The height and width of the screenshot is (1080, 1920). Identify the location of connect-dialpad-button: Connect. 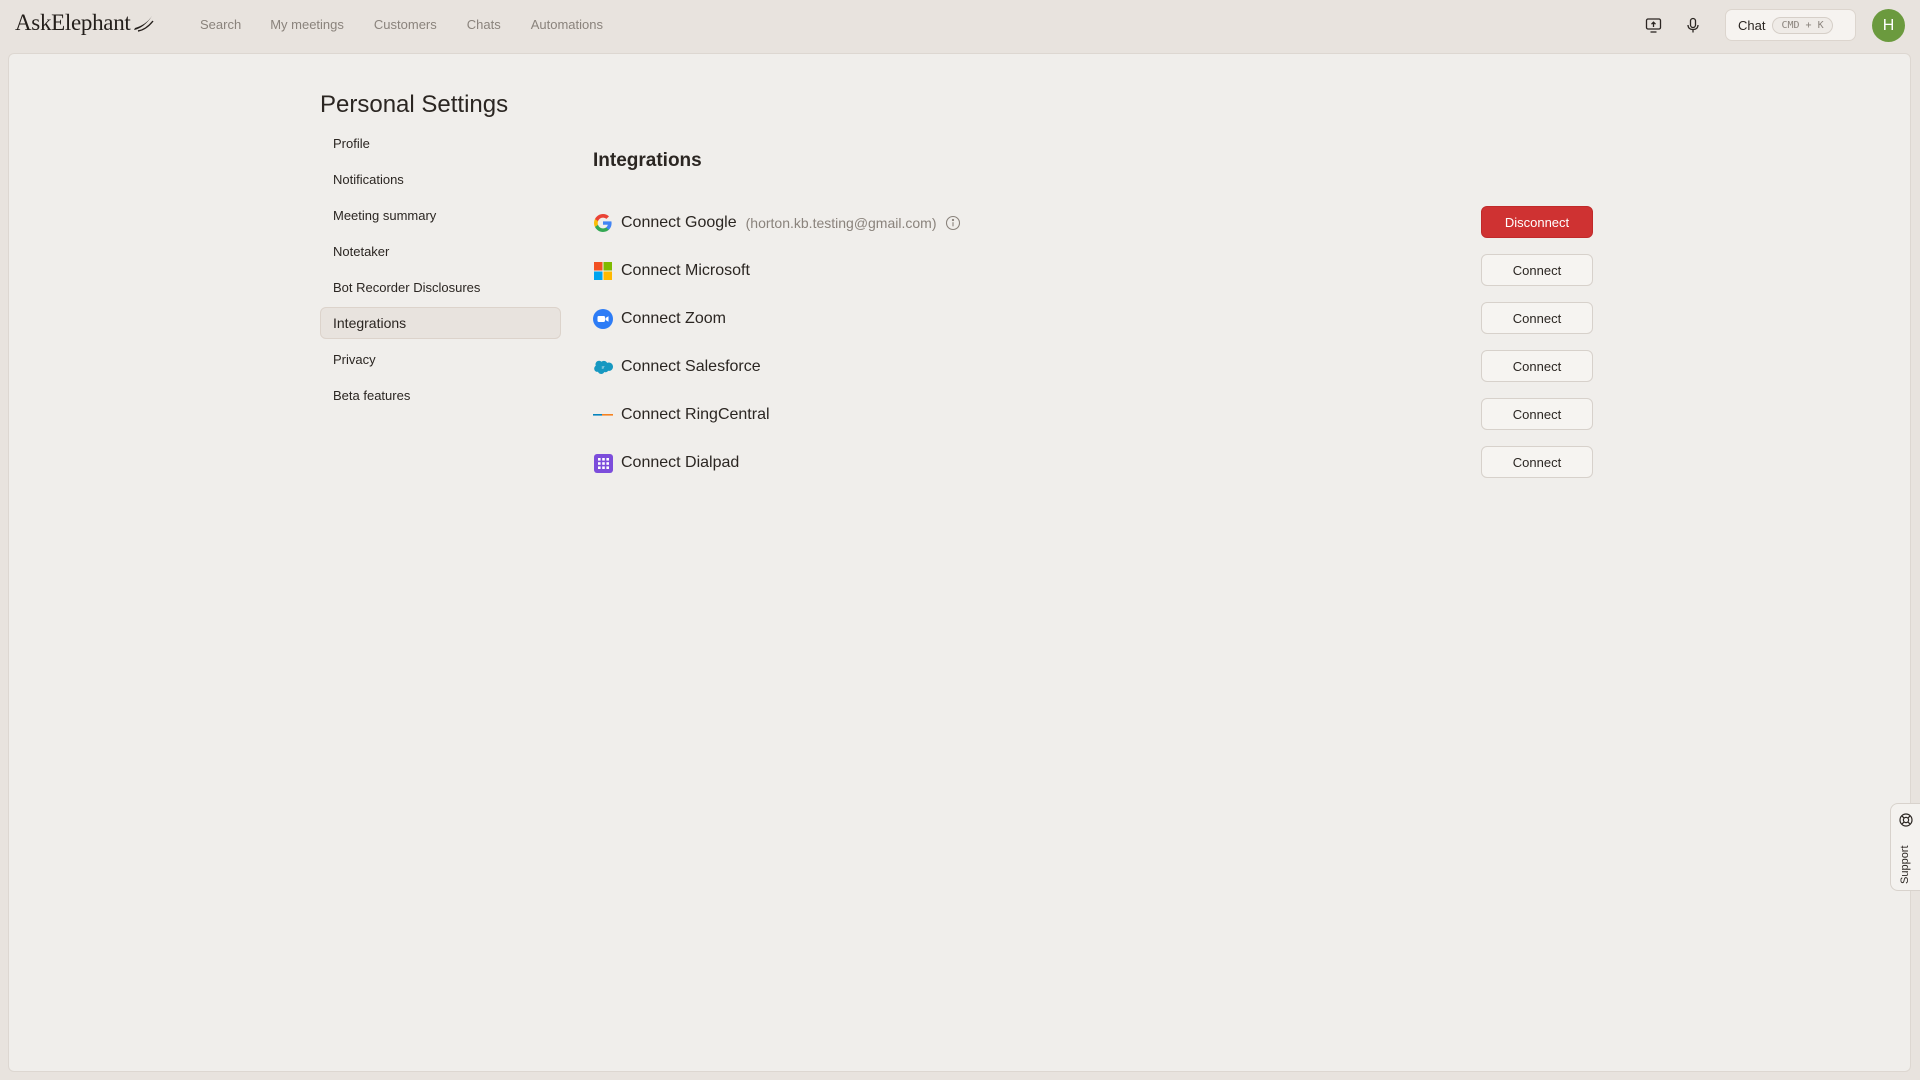
(1537, 462).